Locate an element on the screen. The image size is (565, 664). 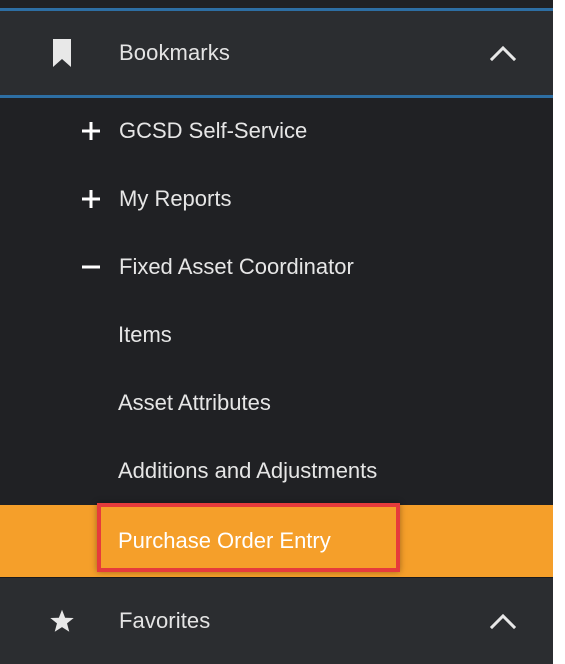
bookmarks-section-header: Bookmarks is located at coordinates (276, 53).